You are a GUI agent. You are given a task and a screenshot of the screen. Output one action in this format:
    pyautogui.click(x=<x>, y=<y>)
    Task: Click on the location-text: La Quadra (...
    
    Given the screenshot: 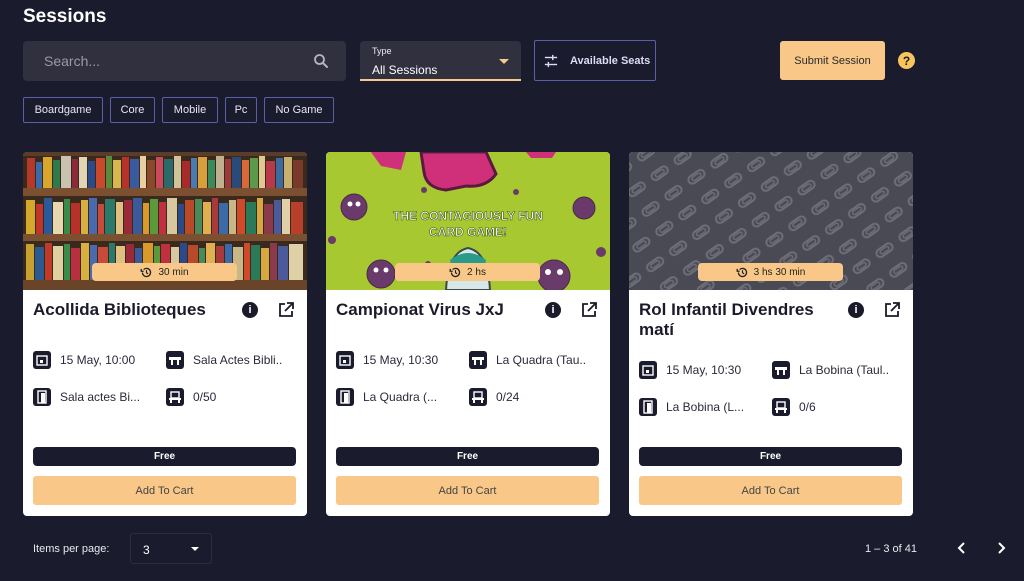 What is the action you would take?
    pyautogui.click(x=400, y=397)
    